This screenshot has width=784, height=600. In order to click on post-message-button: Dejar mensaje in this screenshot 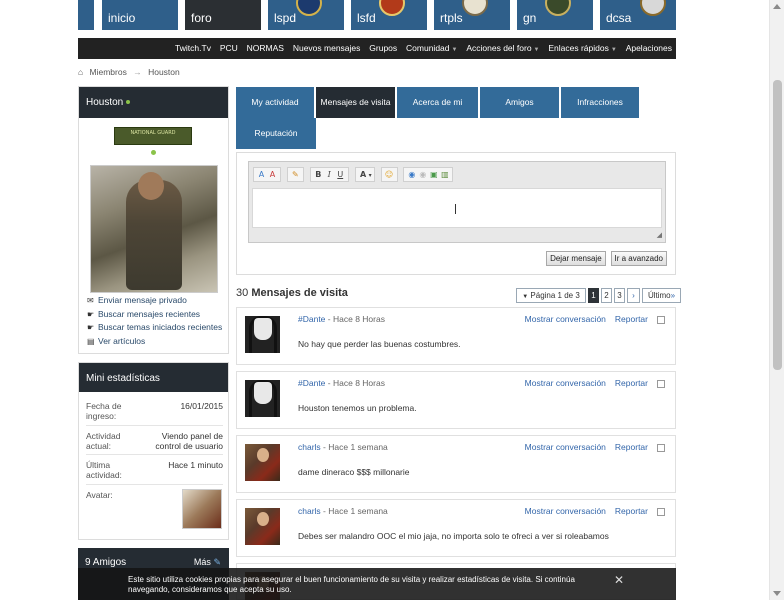, I will do `click(576, 258)`.